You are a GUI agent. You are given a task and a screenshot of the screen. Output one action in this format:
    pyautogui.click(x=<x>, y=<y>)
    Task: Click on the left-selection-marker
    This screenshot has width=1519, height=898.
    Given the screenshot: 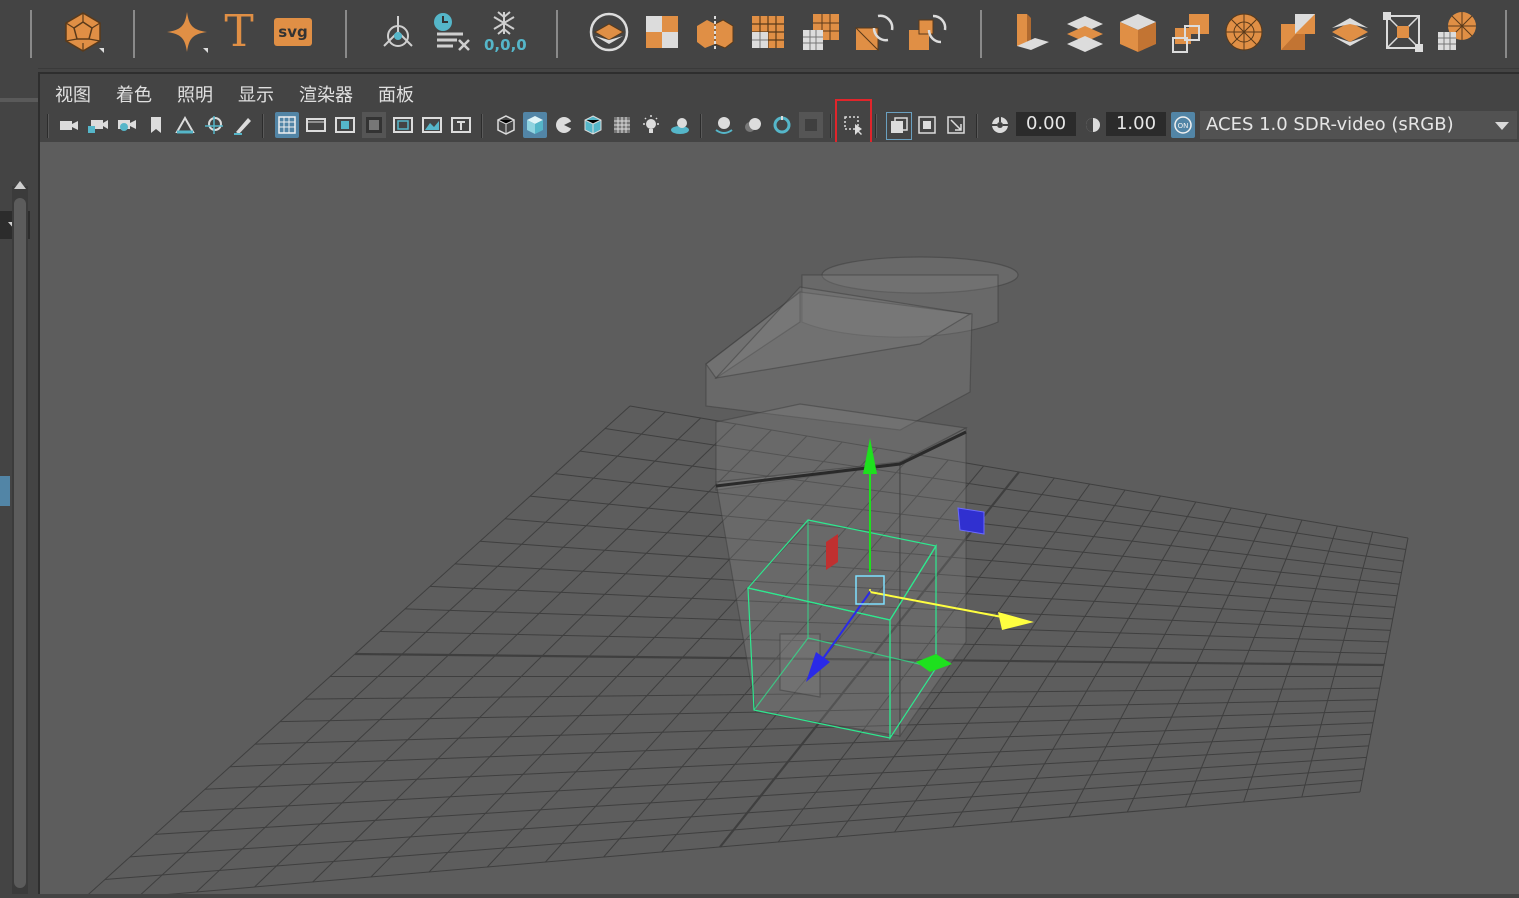 What is the action you would take?
    pyautogui.click(x=5, y=491)
    